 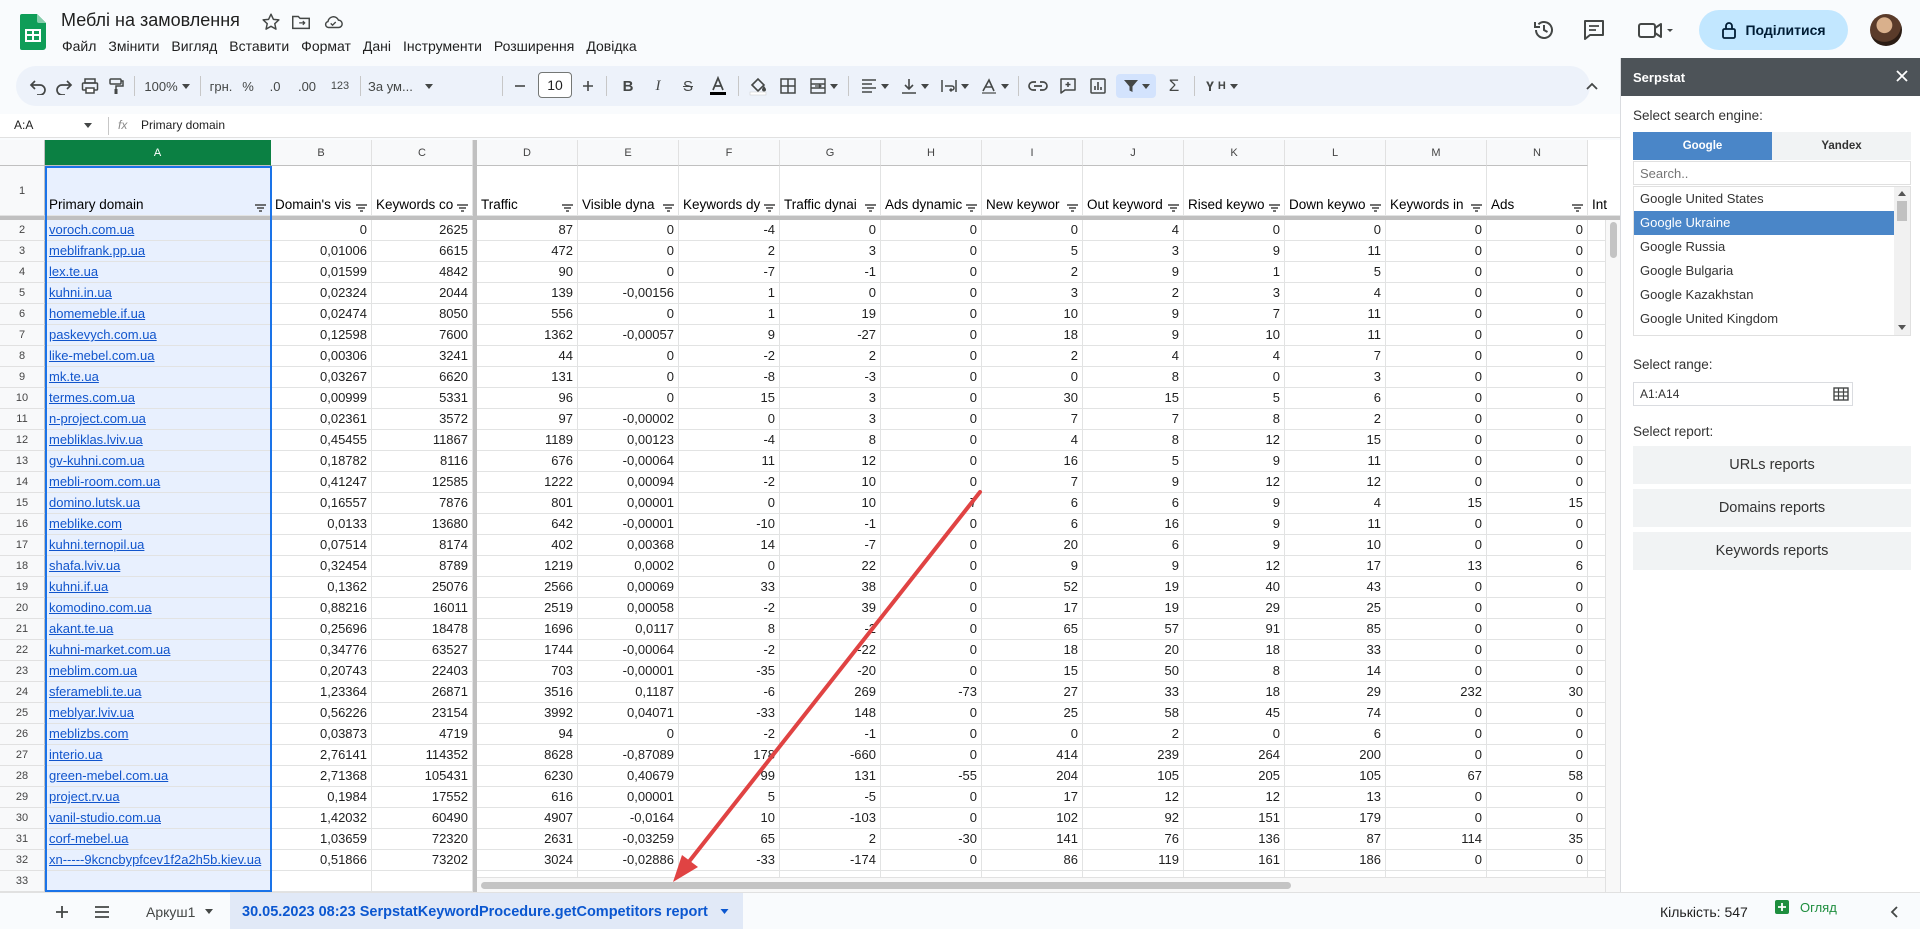 What do you see at coordinates (527, 671) in the screenshot?
I see `data-cell: 703` at bounding box center [527, 671].